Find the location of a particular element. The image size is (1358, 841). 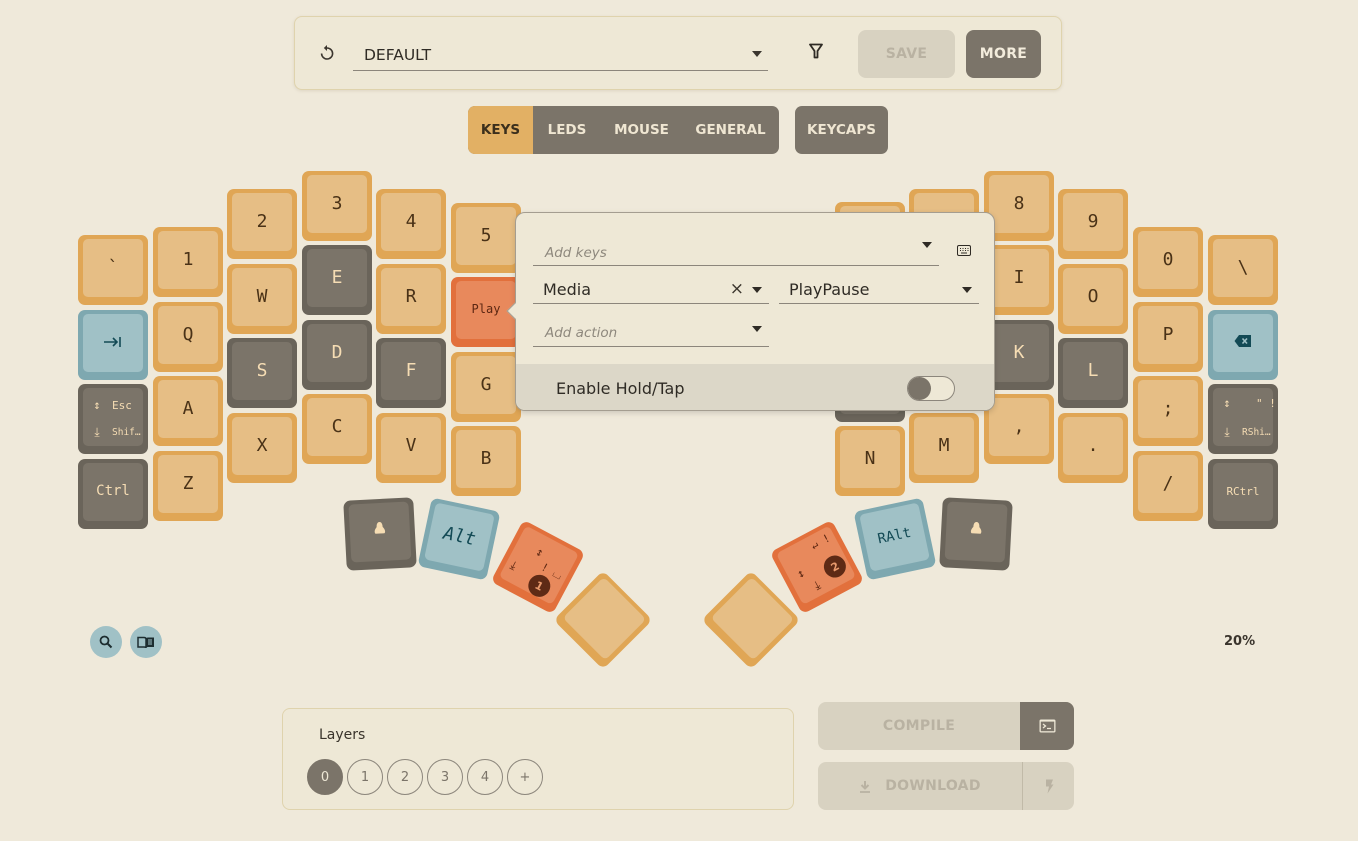

key-l: L is located at coordinates (1093, 373).